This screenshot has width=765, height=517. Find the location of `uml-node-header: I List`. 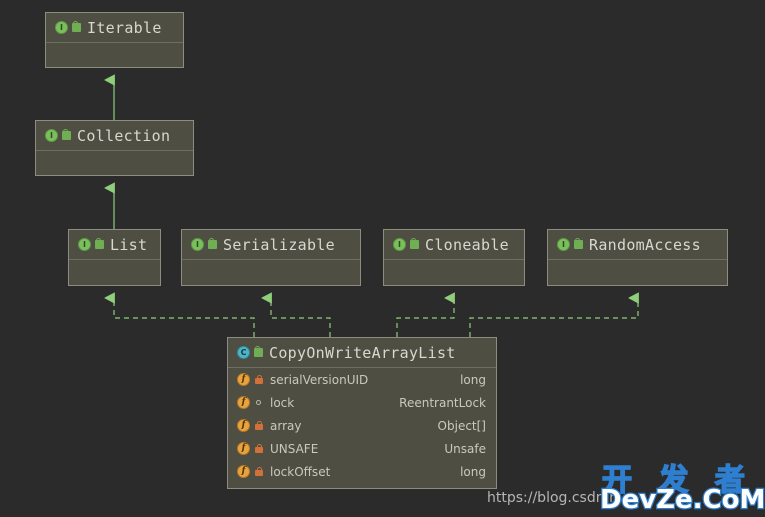

uml-node-header: I List is located at coordinates (114, 244).